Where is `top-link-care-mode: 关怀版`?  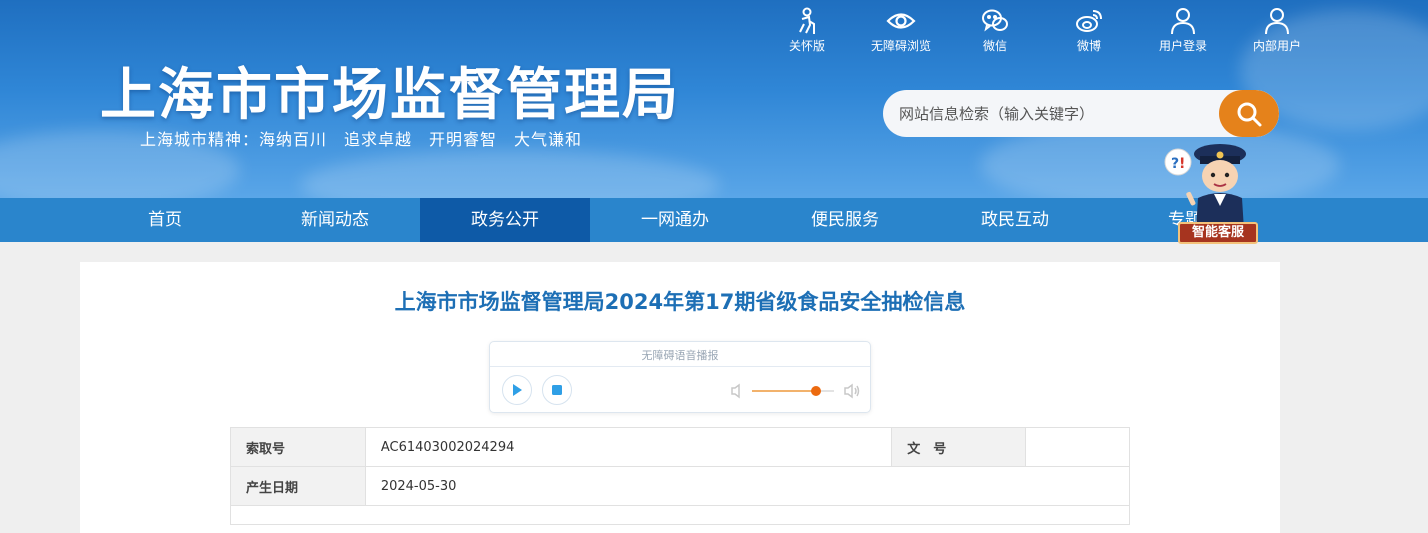
top-link-care-mode: 关怀版 is located at coordinates (807, 30).